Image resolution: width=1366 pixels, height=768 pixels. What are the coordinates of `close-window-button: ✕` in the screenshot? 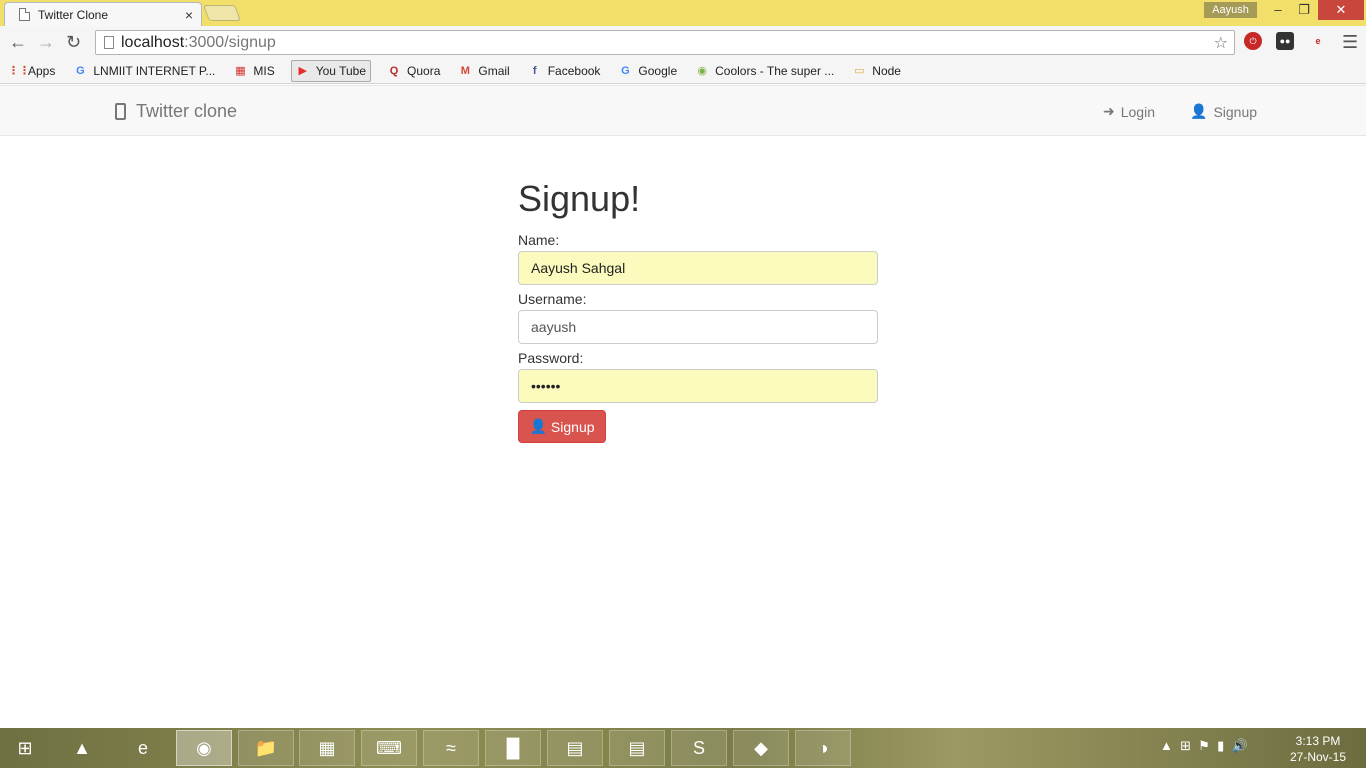 It's located at (1341, 10).